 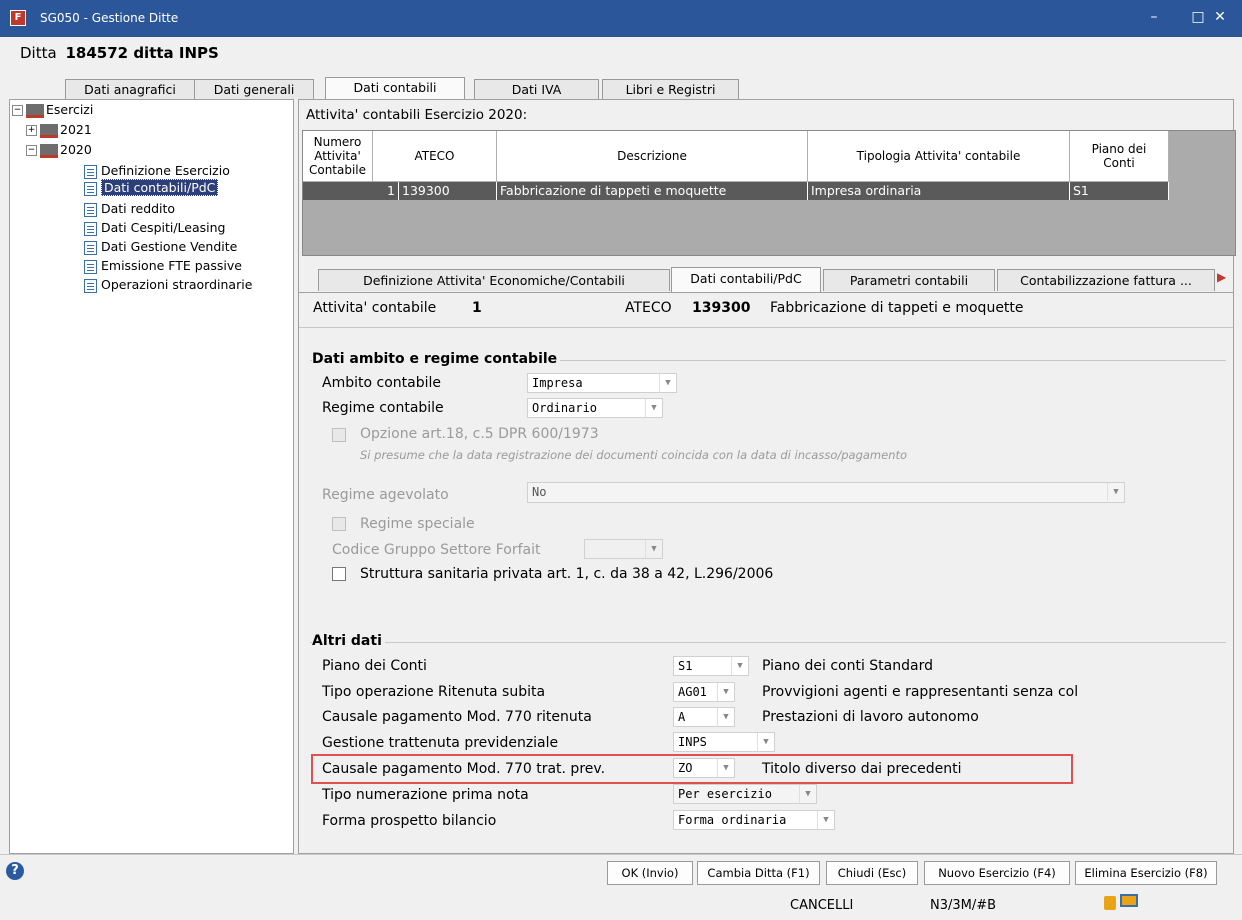 I want to click on subtab-divider, so click(x=766, y=292).